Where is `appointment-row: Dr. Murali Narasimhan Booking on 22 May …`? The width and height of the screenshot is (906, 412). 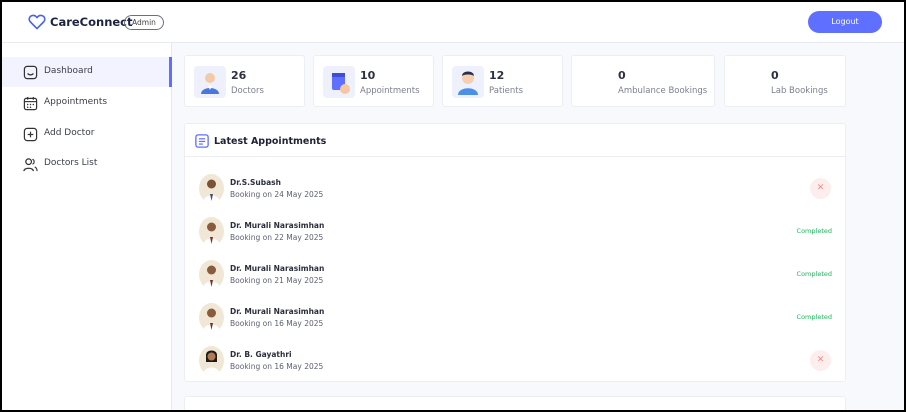
appointment-row: Dr. Murali Narasimhan Booking on 22 May … is located at coordinates (515, 231).